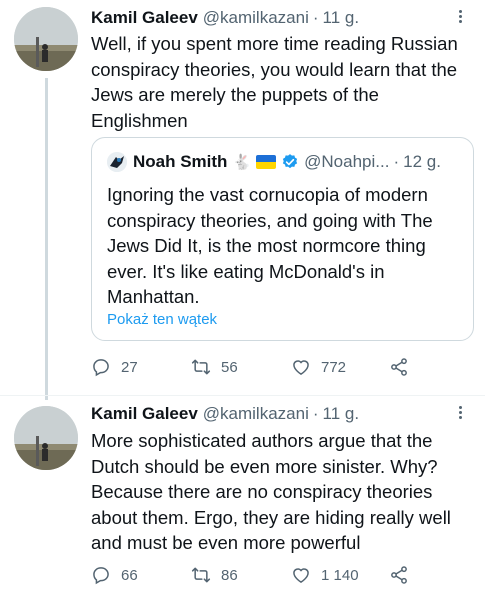 The image size is (485, 600). I want to click on ukraine-flag-icon, so click(266, 162).